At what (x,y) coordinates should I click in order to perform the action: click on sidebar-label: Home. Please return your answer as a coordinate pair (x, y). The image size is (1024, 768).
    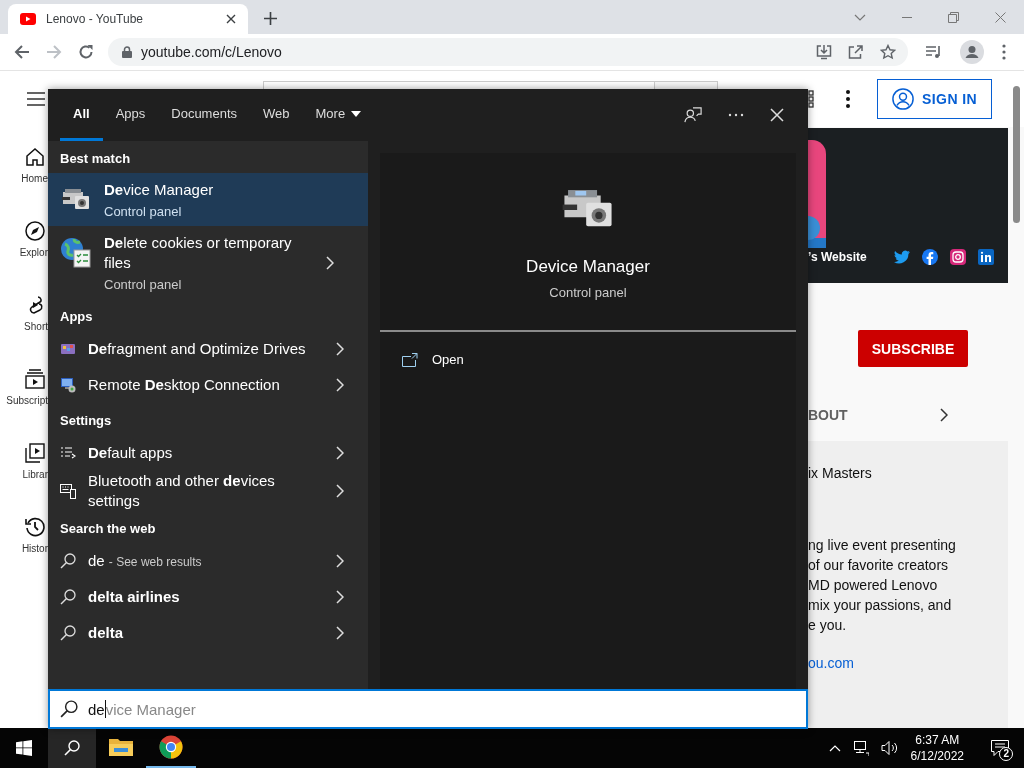
    Looking at the image, I should click on (34, 178).